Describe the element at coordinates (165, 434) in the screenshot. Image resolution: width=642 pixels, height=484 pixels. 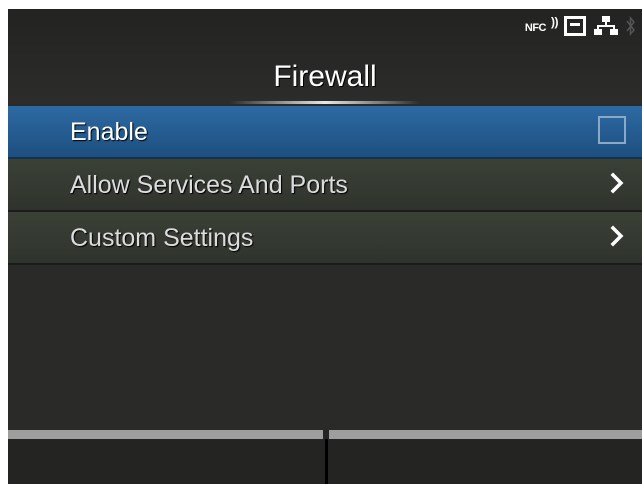
I see `softkey-left` at that location.